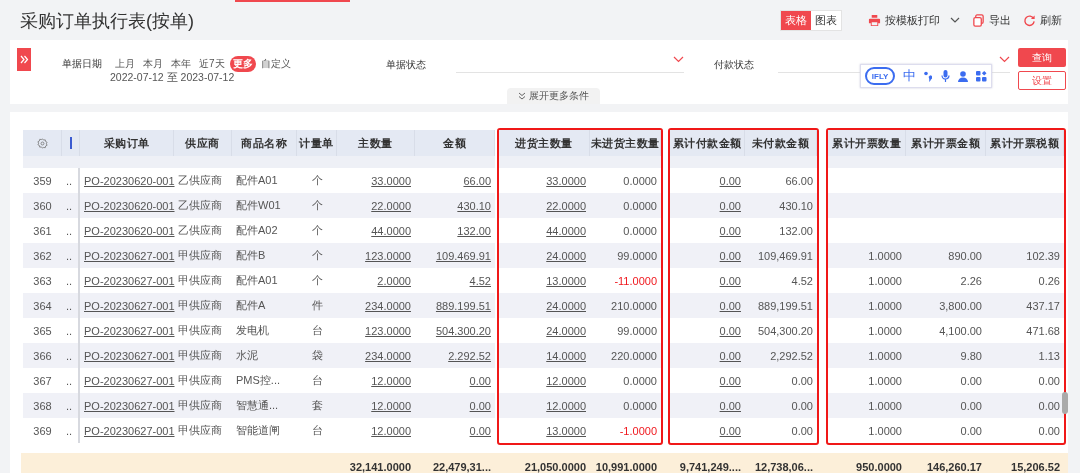 The height and width of the screenshot is (473, 1080). I want to click on table-cell-text: 430.10, so click(796, 206).